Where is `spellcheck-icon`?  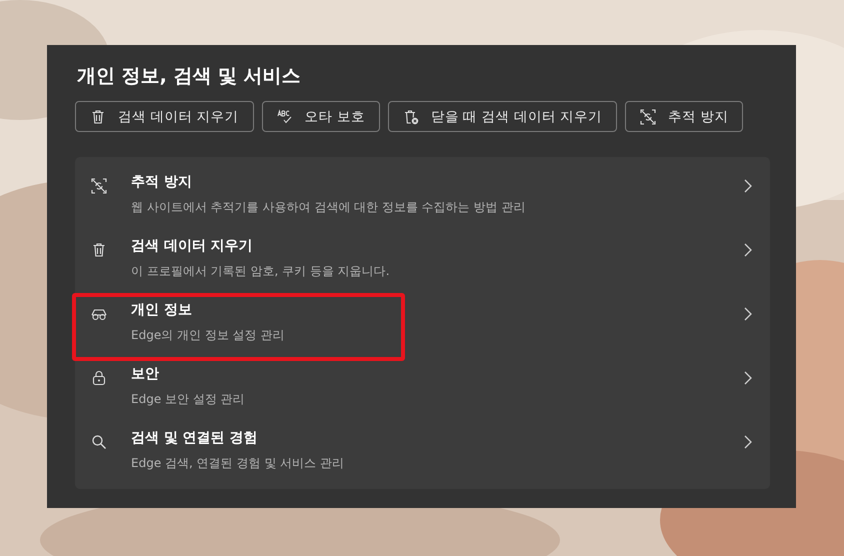 spellcheck-icon is located at coordinates (284, 116).